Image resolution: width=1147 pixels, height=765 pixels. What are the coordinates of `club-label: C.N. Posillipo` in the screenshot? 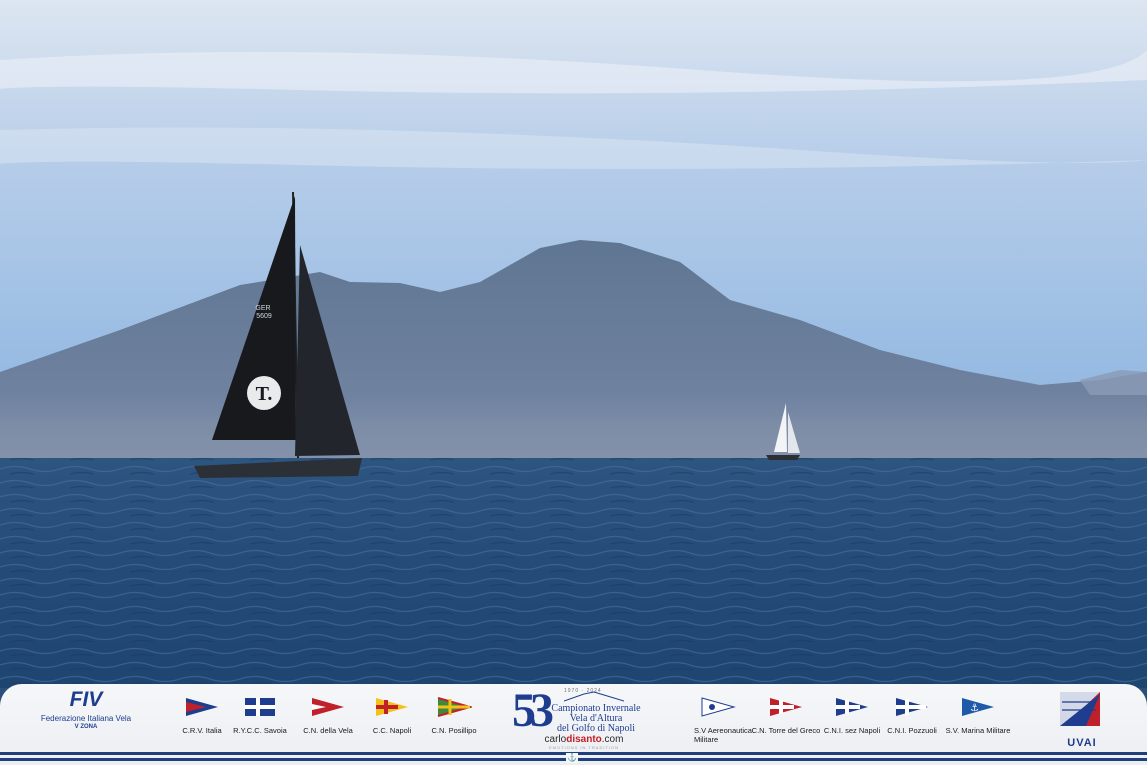 It's located at (454, 730).